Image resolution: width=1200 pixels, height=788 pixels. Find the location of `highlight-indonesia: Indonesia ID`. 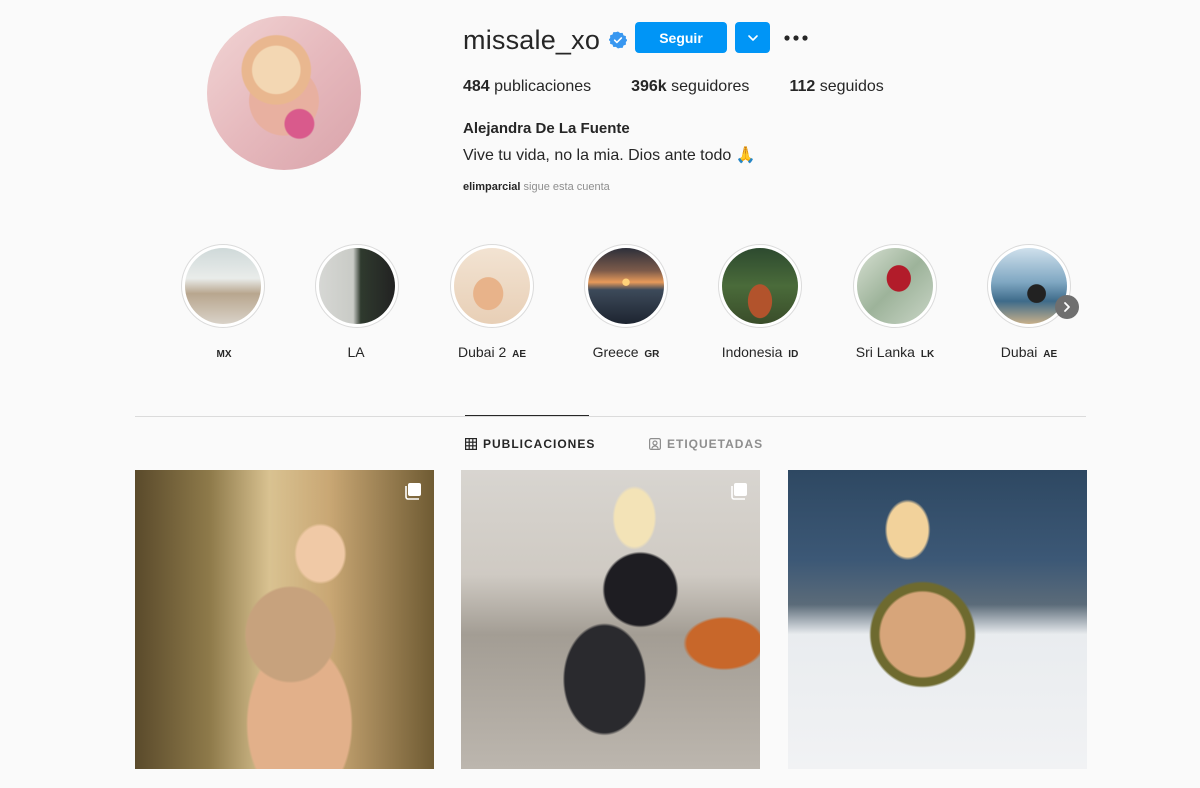

highlight-indonesia: Indonesia ID is located at coordinates (760, 302).